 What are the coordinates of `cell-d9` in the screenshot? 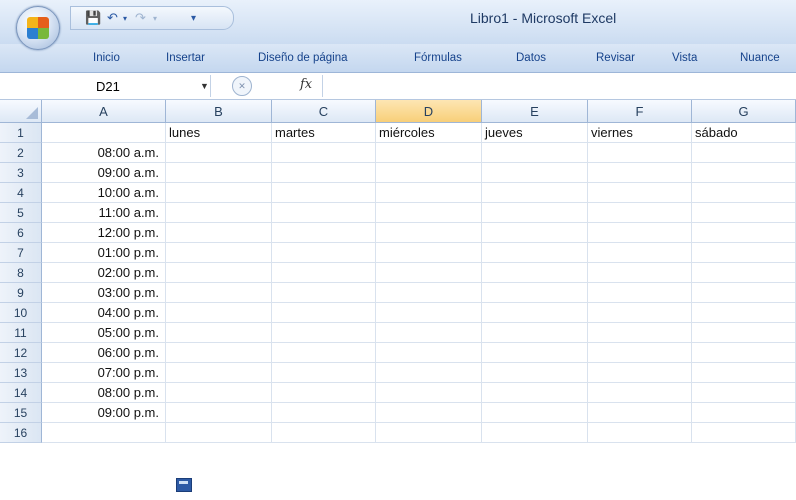 It's located at (429, 293).